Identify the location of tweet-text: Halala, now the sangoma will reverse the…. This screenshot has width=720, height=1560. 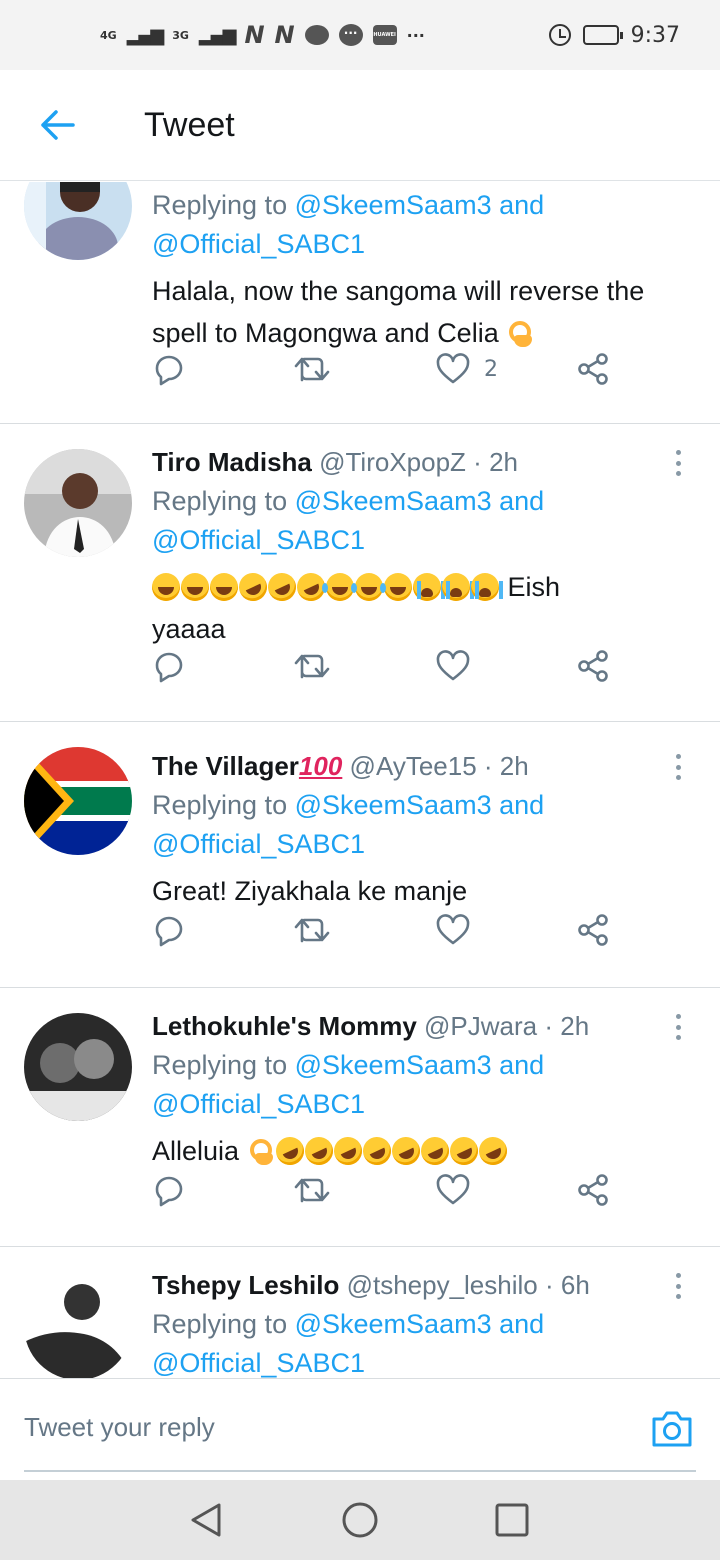
(416, 312).